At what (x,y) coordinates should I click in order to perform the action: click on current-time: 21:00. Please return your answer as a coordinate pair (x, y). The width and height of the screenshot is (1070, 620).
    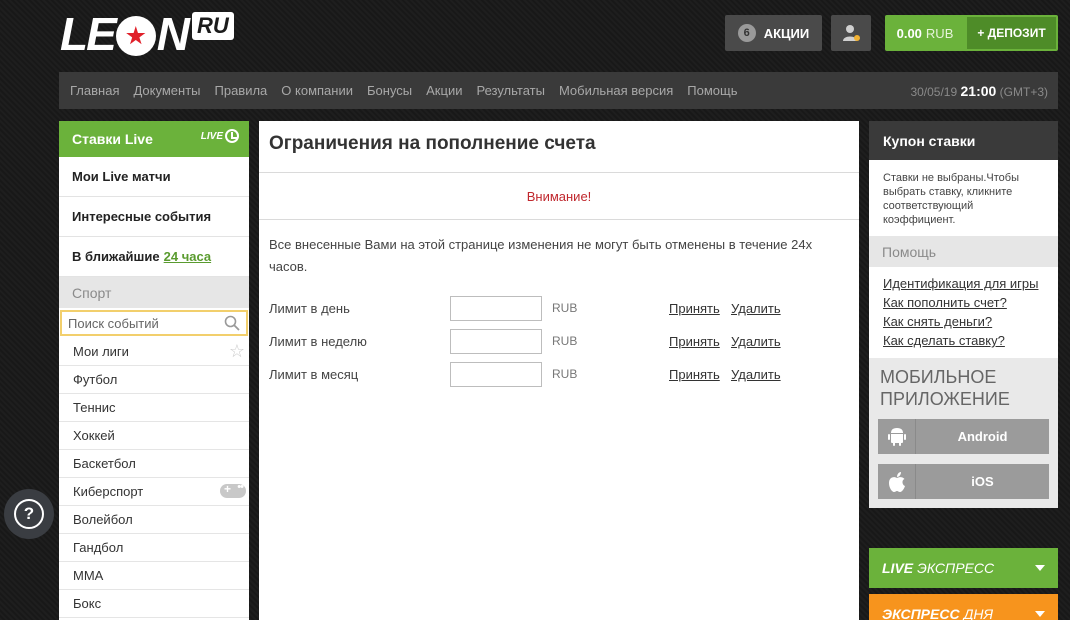
    Looking at the image, I should click on (978, 91).